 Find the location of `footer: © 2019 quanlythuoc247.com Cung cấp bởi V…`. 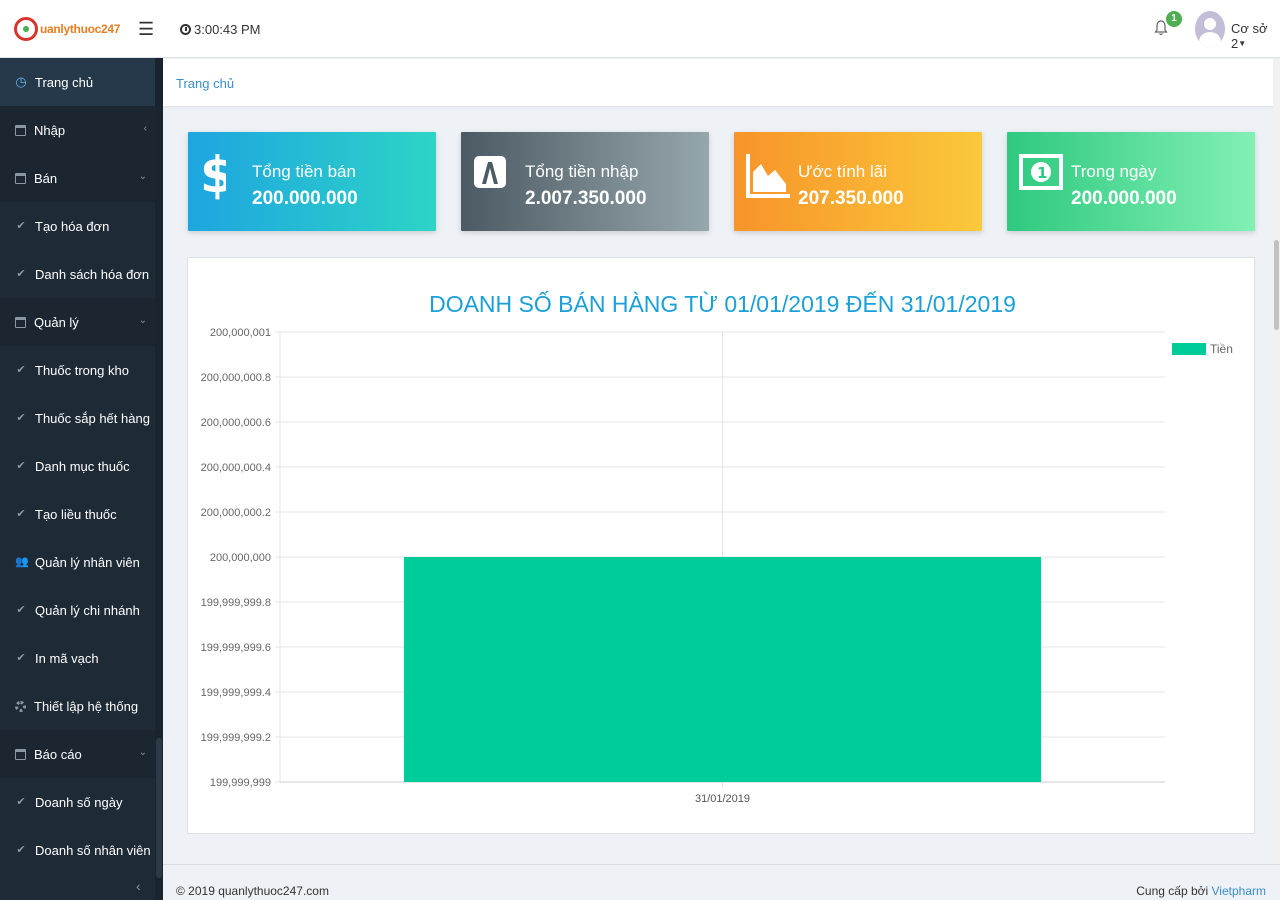

footer: © 2019 quanlythuoc247.com Cung cấp bởi V… is located at coordinates (721, 882).